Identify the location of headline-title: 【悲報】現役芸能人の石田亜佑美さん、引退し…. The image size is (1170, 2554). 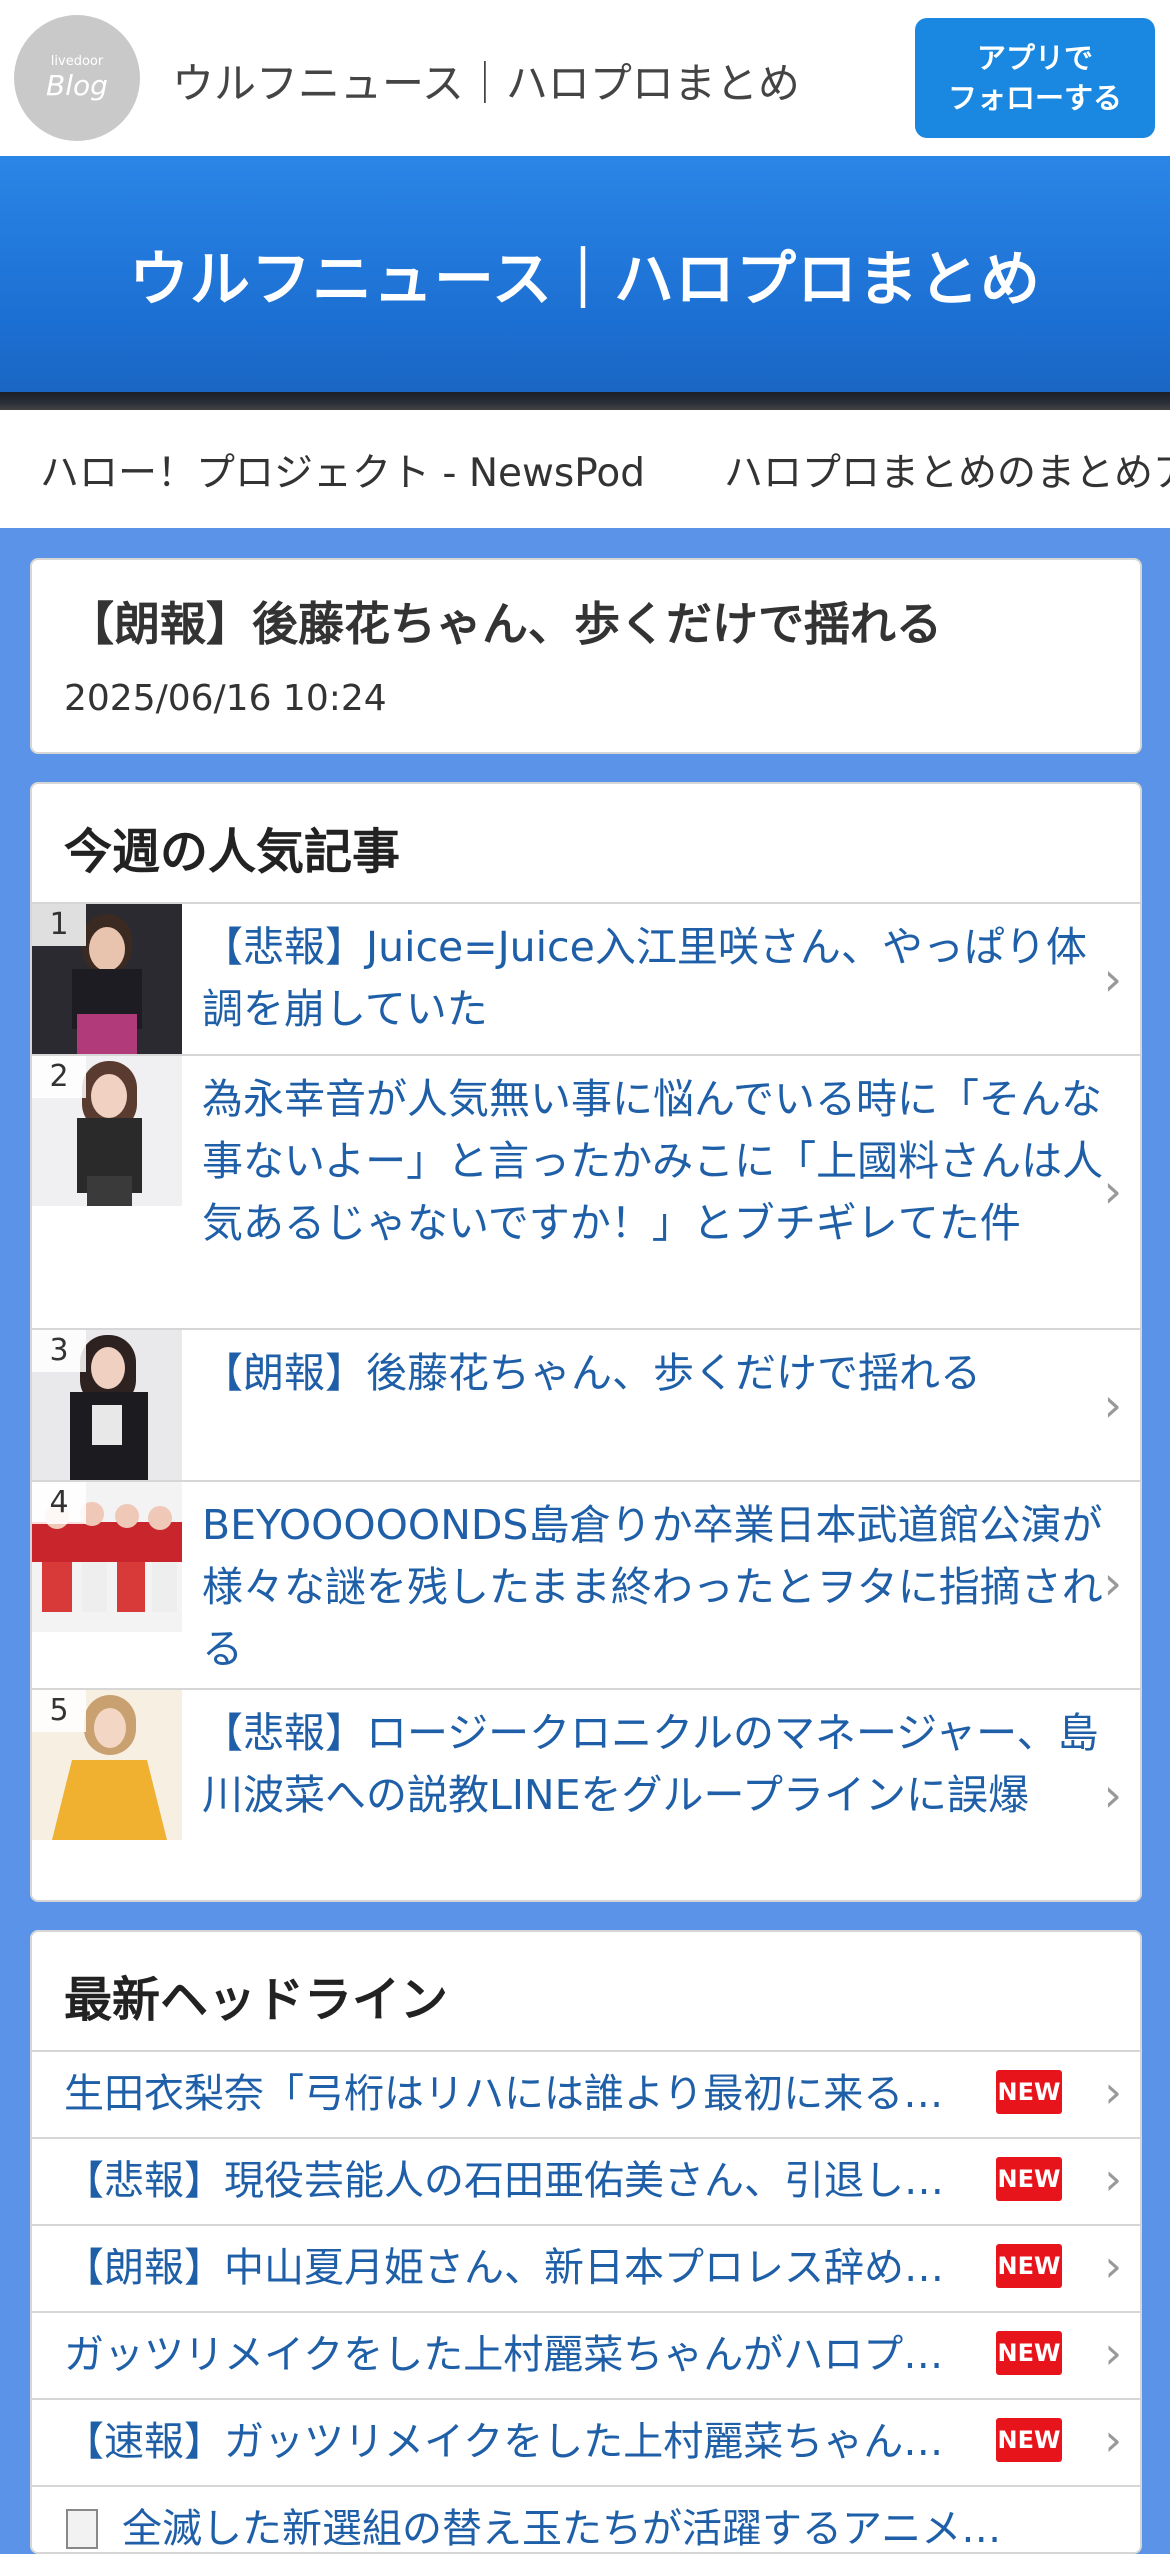
(504, 2181).